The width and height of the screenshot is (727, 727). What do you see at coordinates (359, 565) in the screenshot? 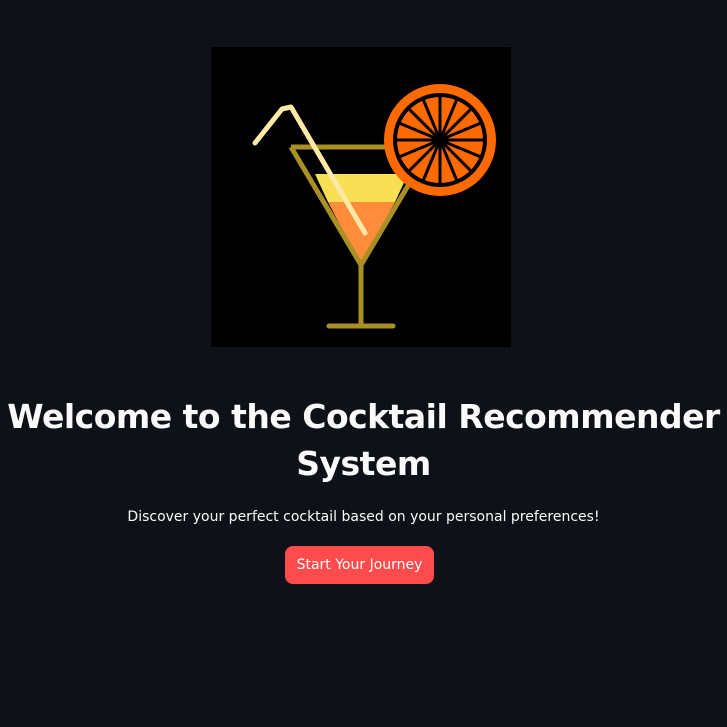
I see `start-journey-button: Start Your Journey` at bounding box center [359, 565].